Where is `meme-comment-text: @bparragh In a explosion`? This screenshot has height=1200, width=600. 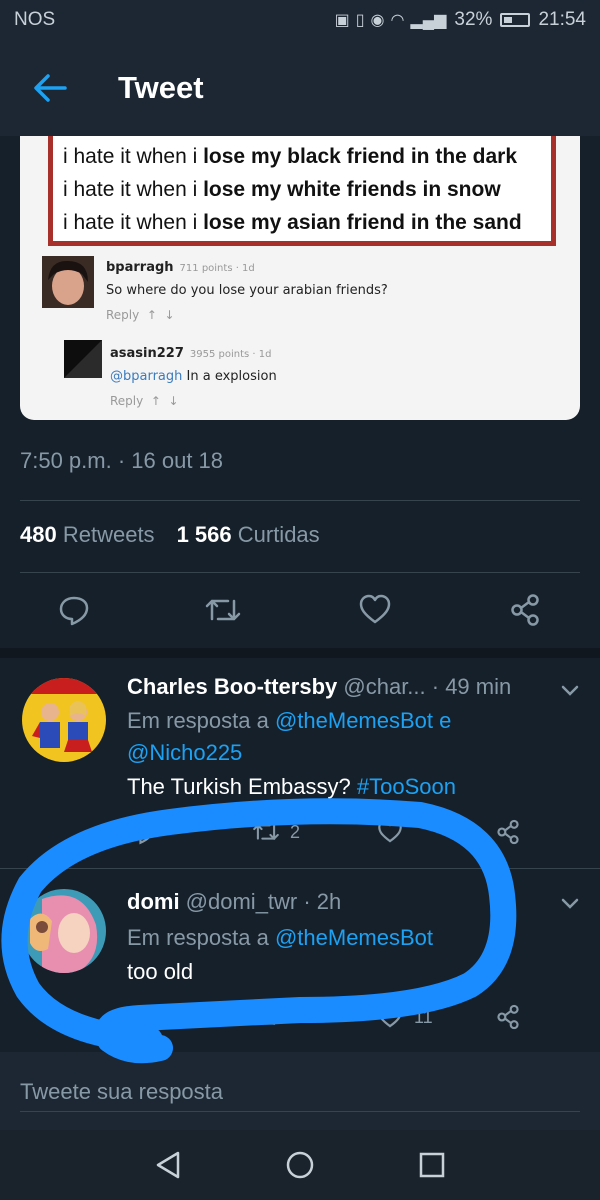 meme-comment-text: @bparragh In a explosion is located at coordinates (193, 376).